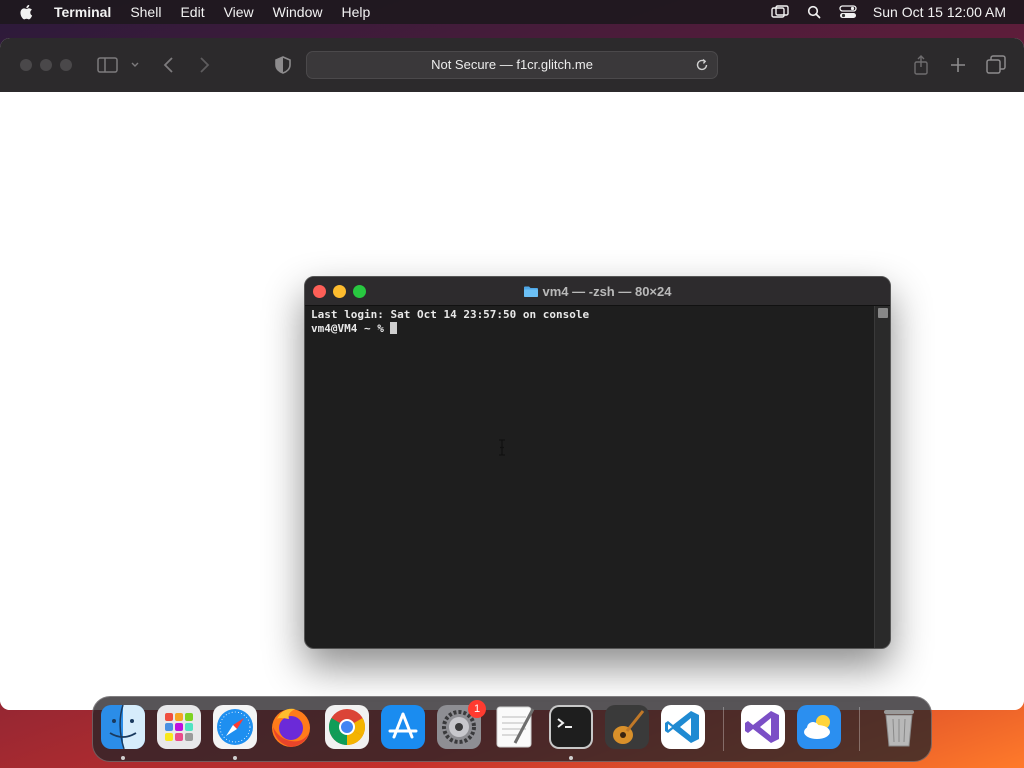  I want to click on safari-toolbar: Not Secure — f1cr.glitch.me, so click(512, 65).